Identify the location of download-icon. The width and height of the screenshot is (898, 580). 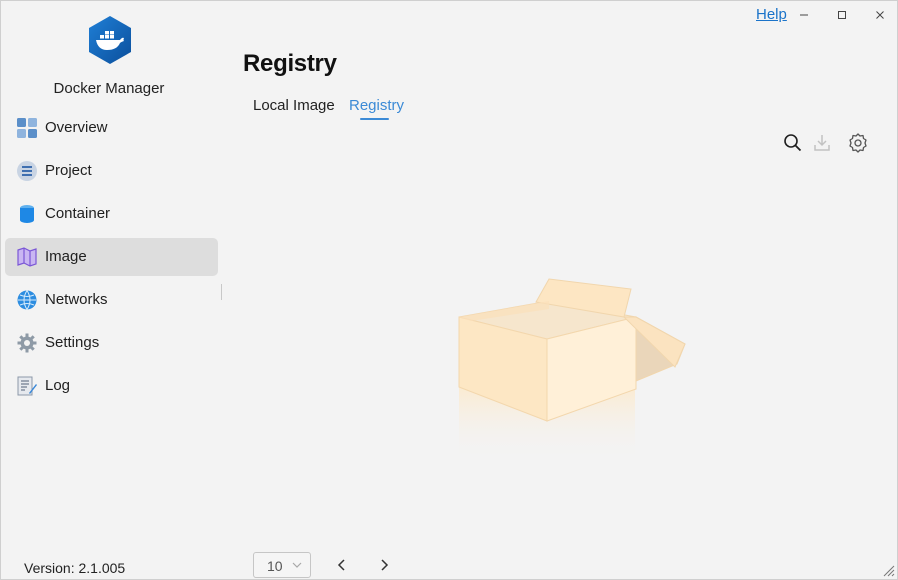
(822, 143).